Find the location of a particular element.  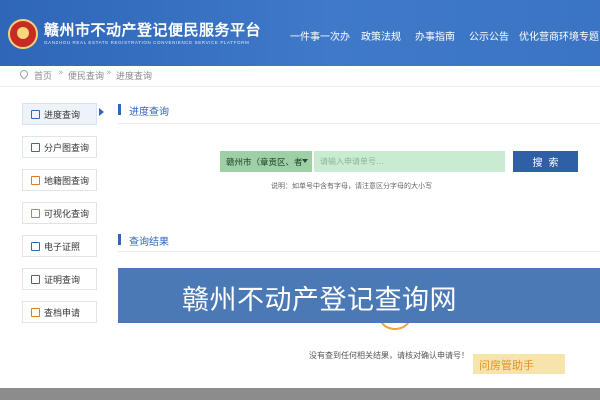

search-hint: 说明：如单号中含有字母，请注意区分字母的大小写 is located at coordinates (351, 186).